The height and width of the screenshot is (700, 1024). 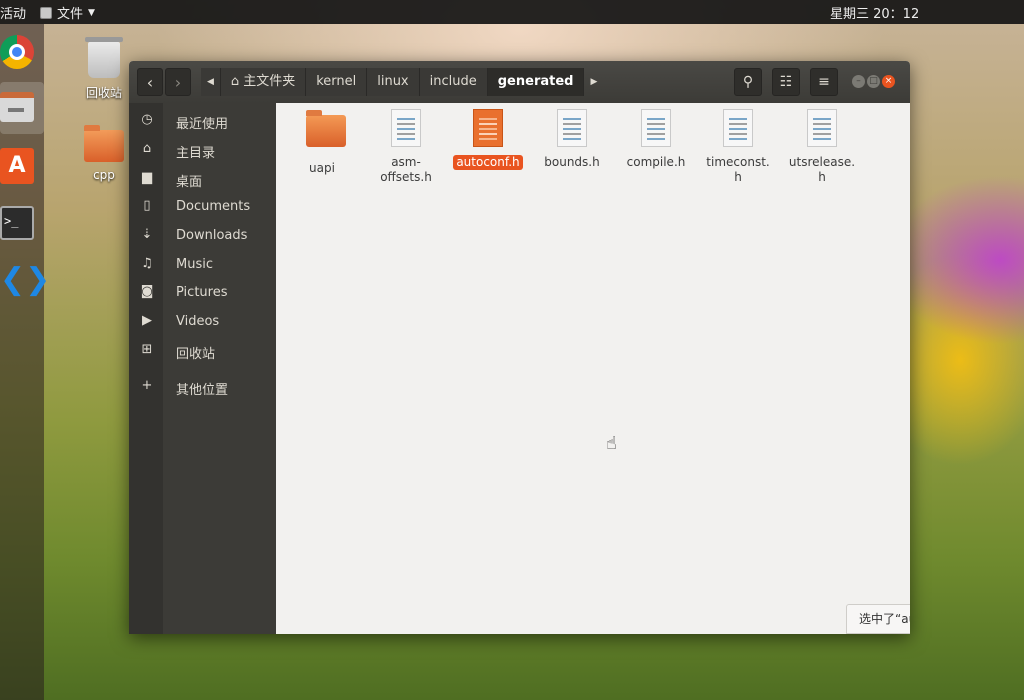 I want to click on video-icon: ▶, so click(x=147, y=320).